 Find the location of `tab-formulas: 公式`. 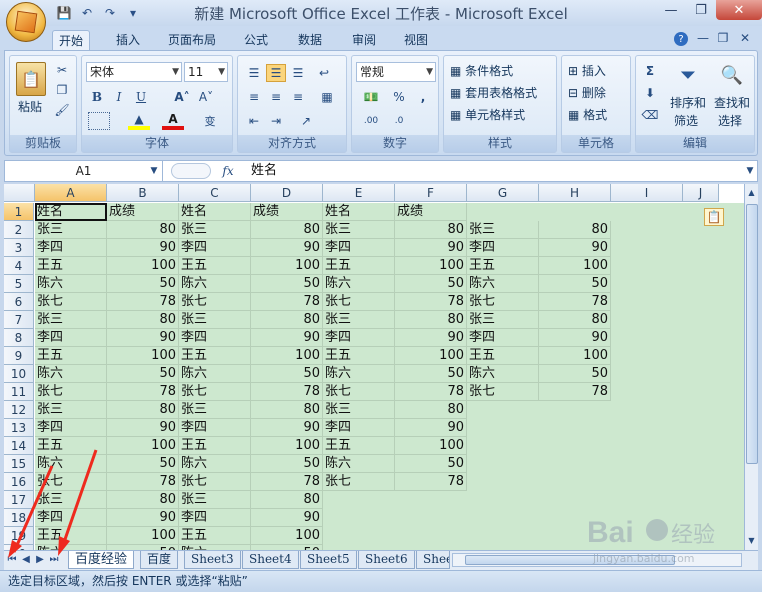

tab-formulas: 公式 is located at coordinates (256, 40).